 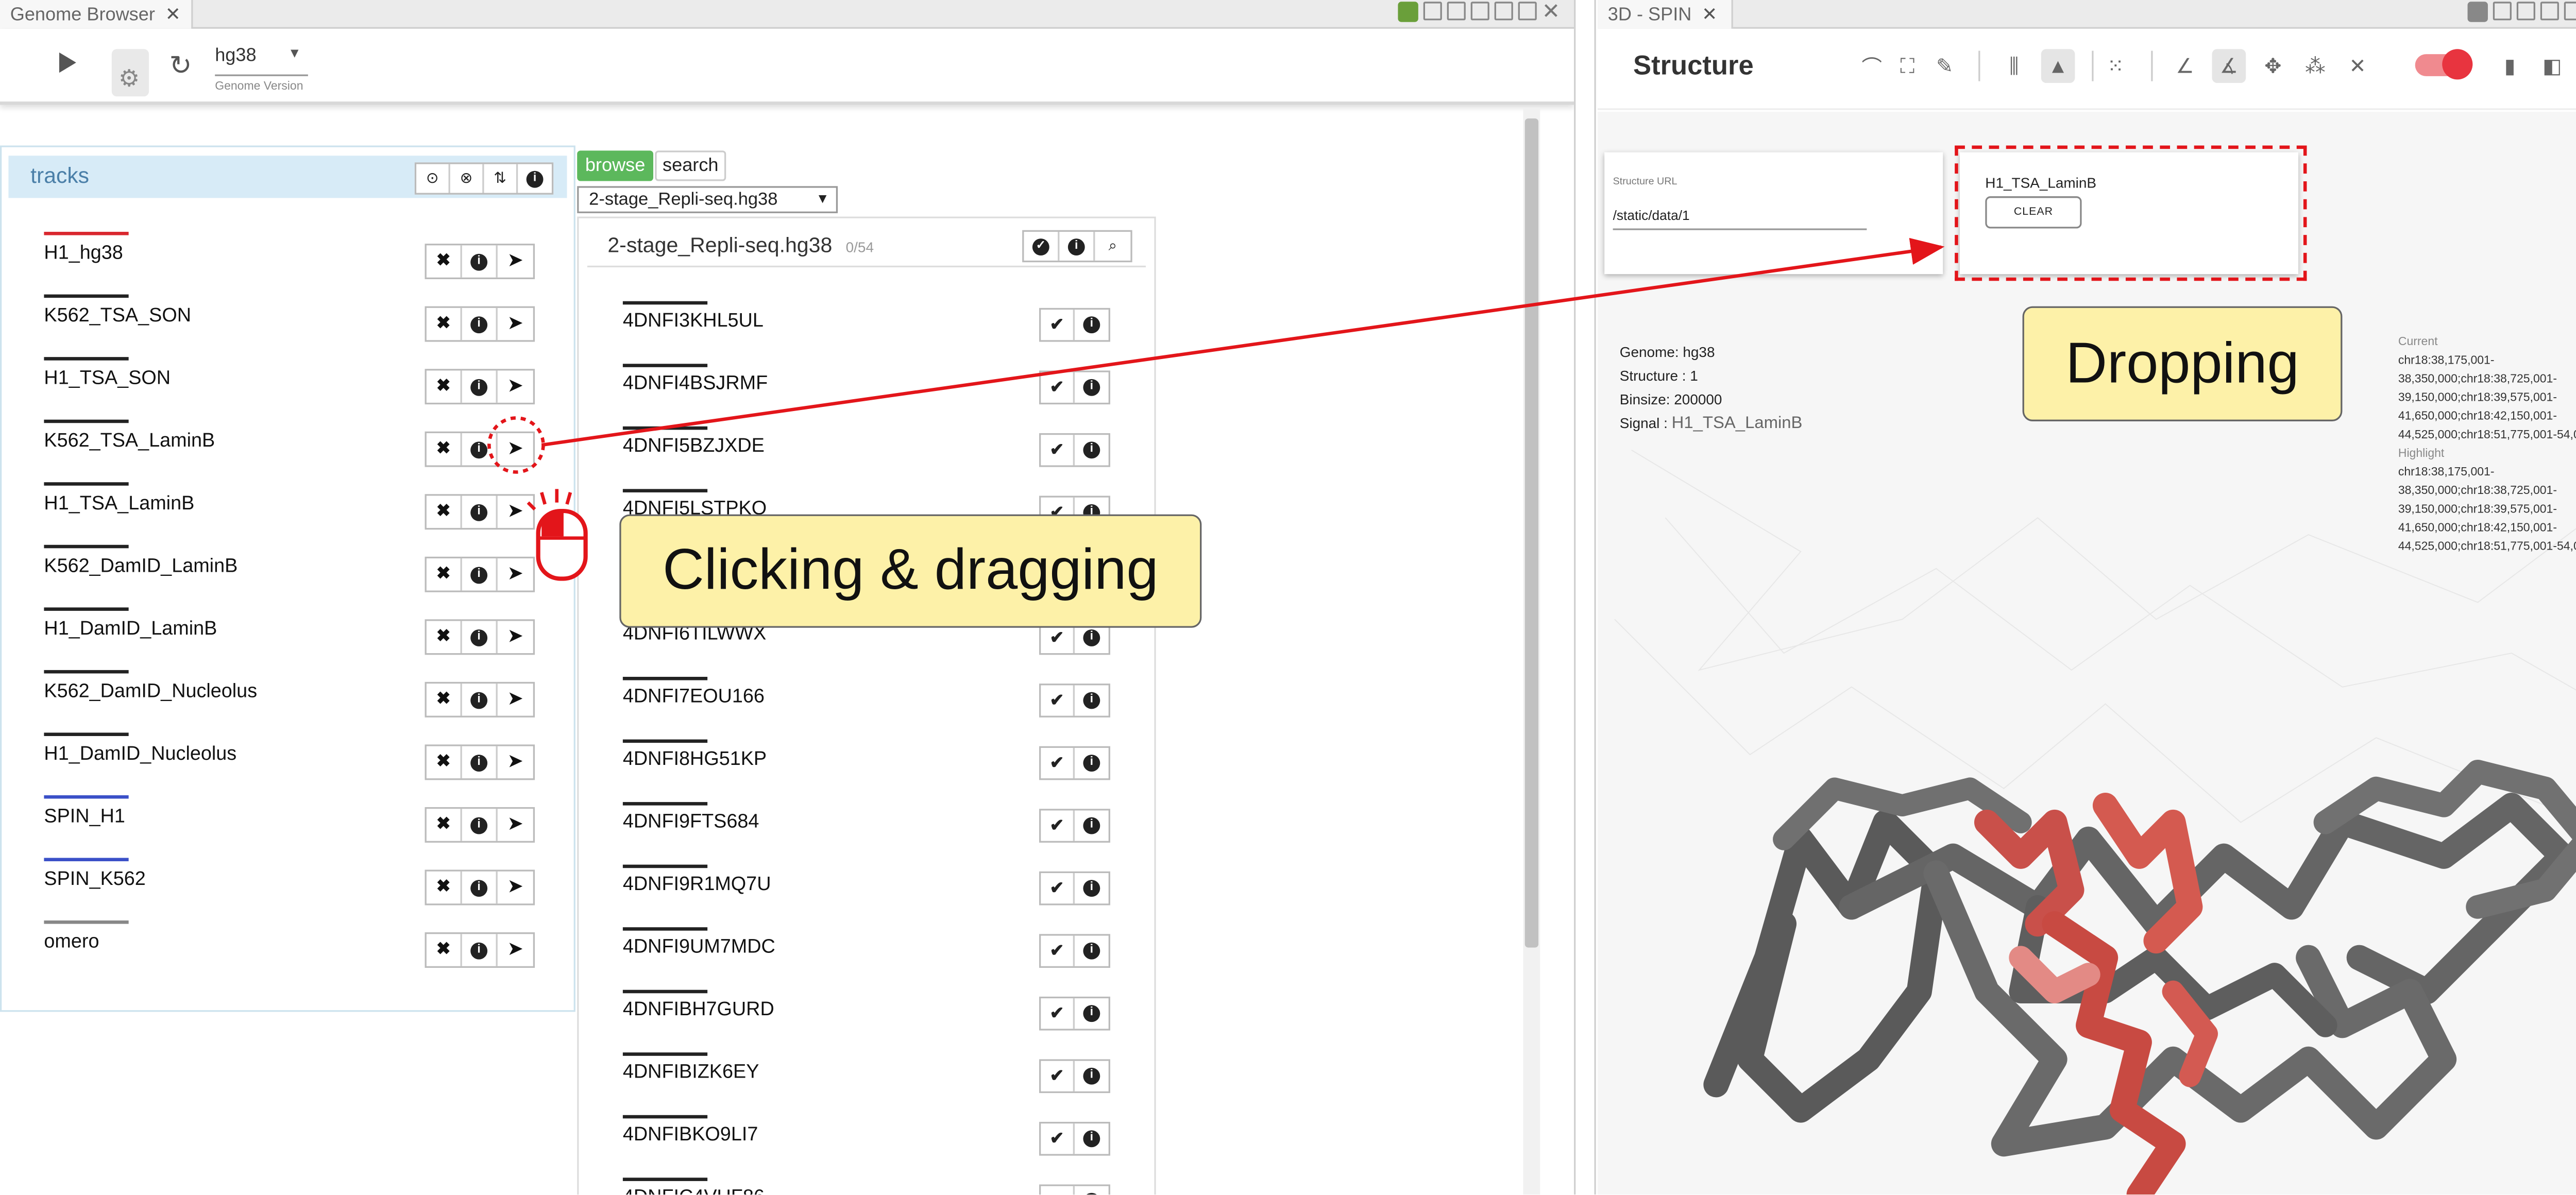 I want to click on dataset-select: 2-stage_Repli-seq.hg38 ▼, so click(x=707, y=199).